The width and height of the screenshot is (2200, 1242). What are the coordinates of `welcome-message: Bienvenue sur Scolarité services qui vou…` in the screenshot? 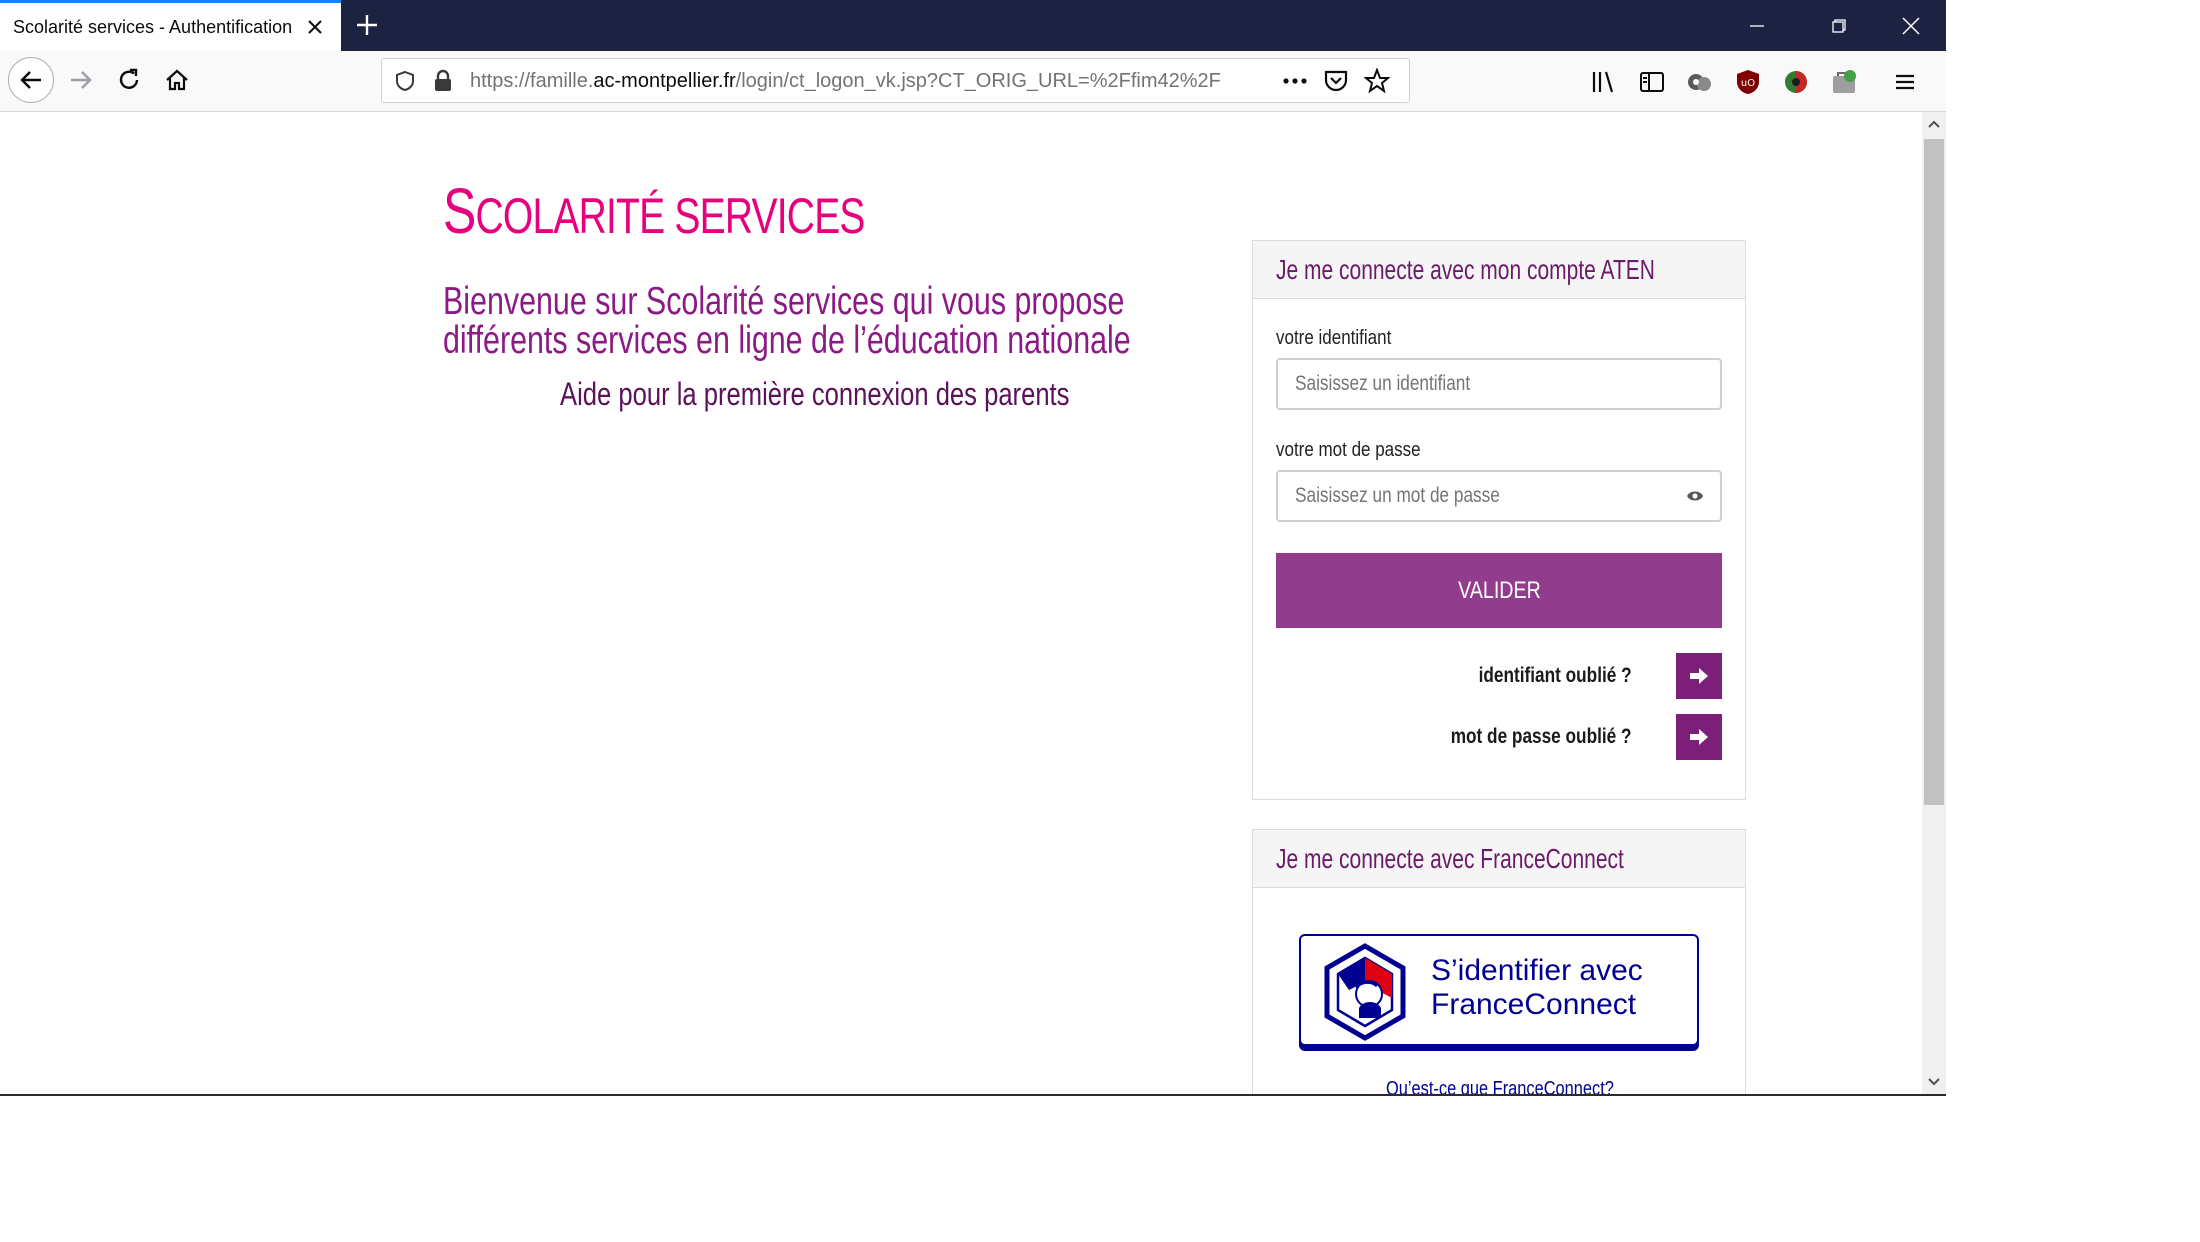 It's located at (787, 321).